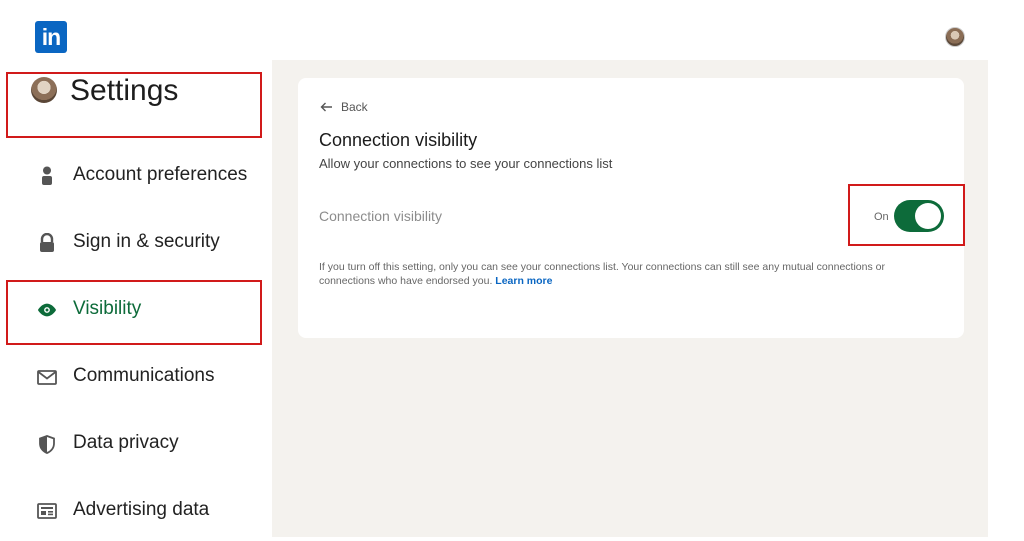  Describe the element at coordinates (398, 140) in the screenshot. I see `card-title: Connection visibility` at that location.